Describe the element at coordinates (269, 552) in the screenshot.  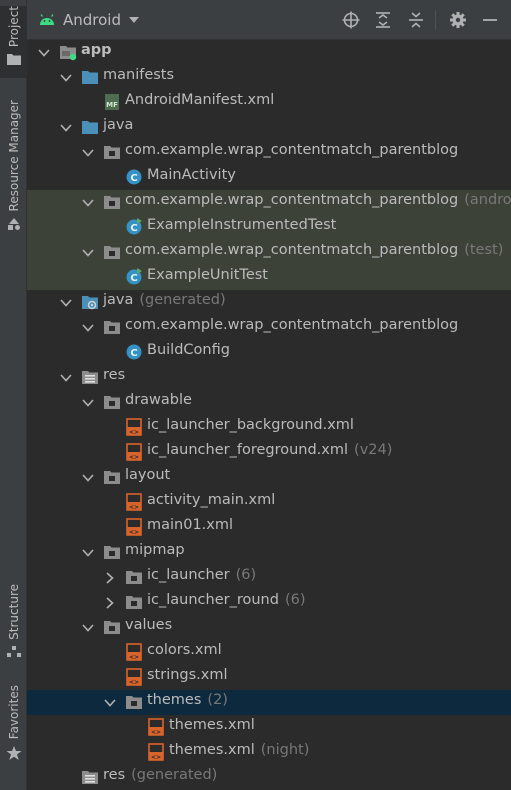
I see `tree-row: mipmap` at that location.